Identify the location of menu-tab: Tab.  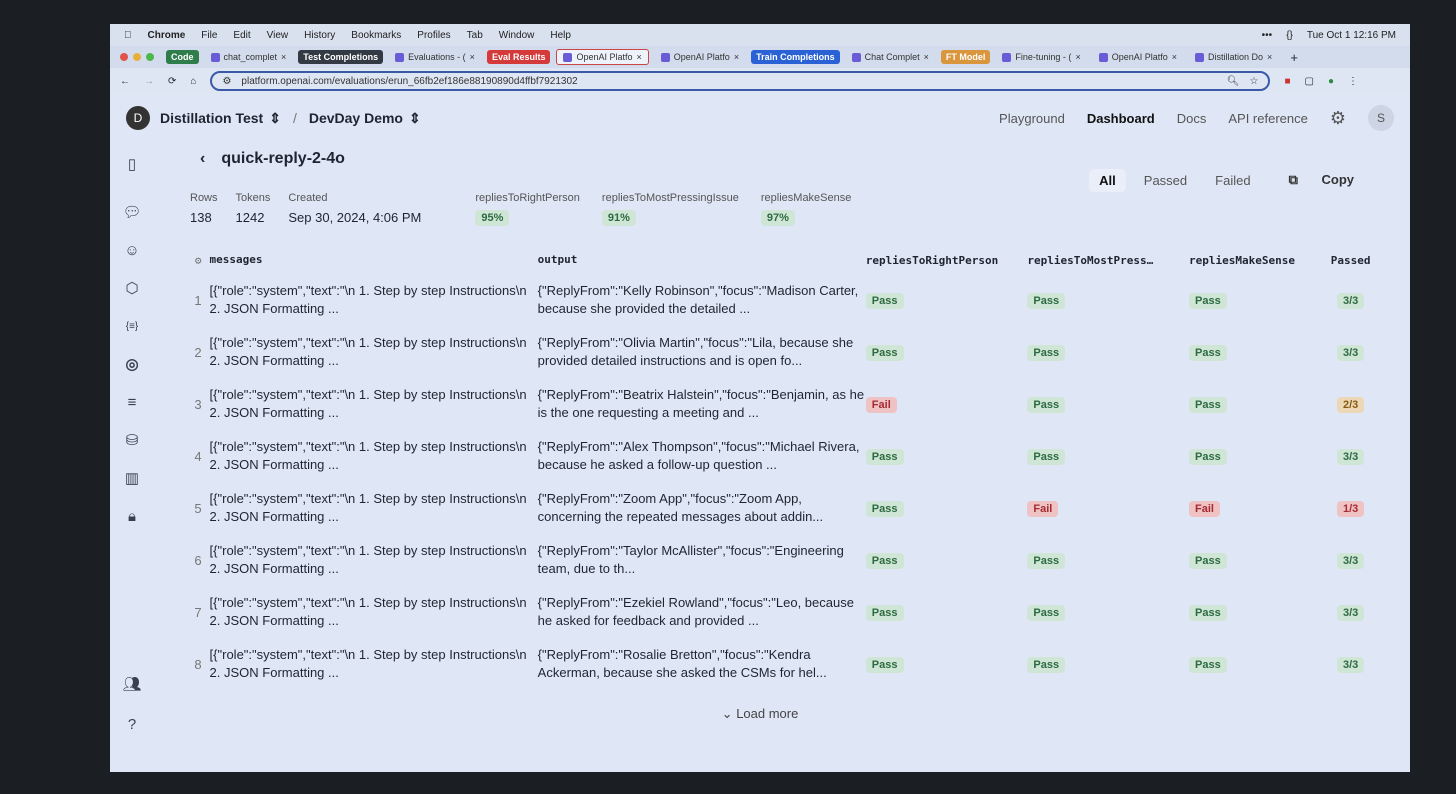
(475, 35).